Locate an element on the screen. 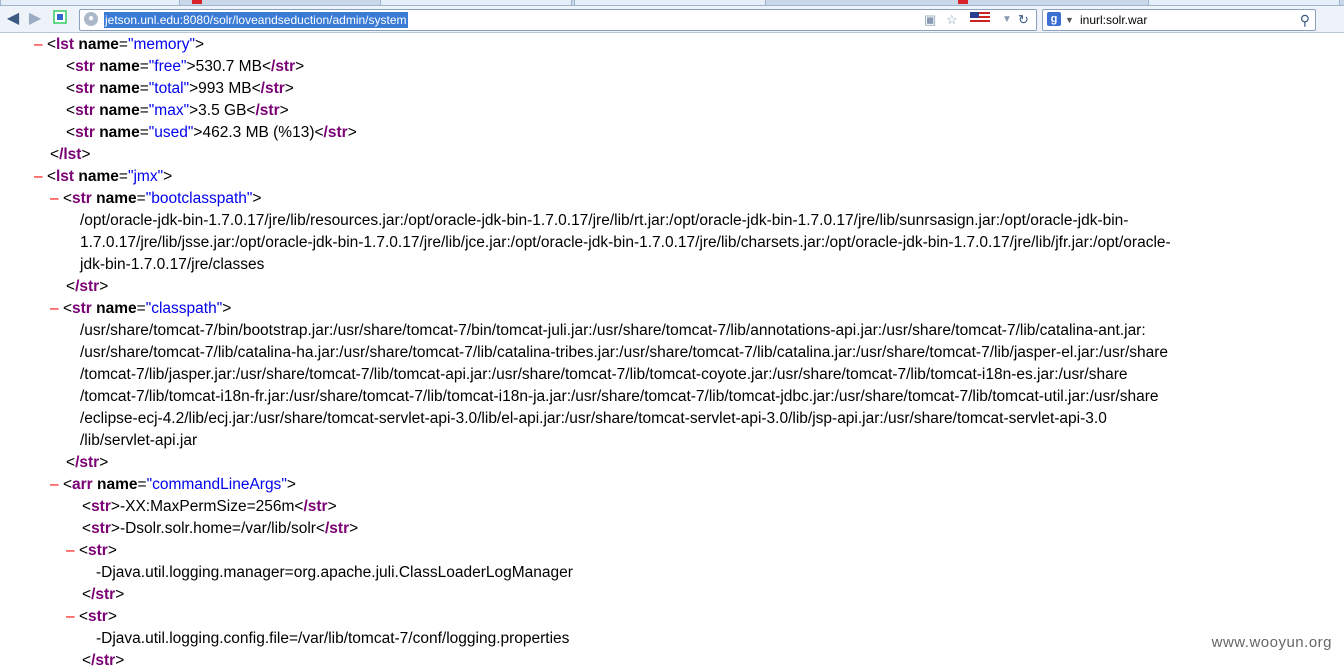 The width and height of the screenshot is (1344, 672). memory-used-value: 462.3 MB (%13) is located at coordinates (258, 132).